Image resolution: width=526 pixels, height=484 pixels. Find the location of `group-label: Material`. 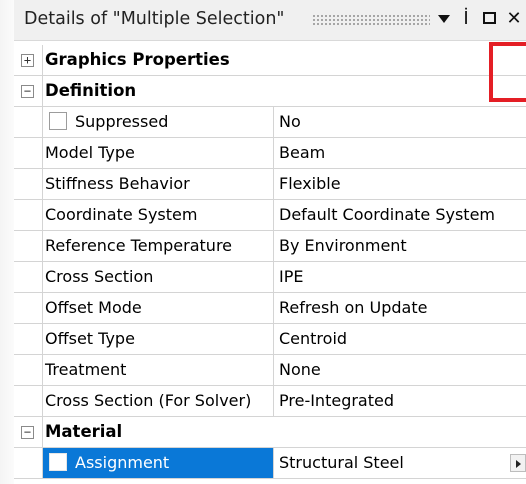

group-label: Material is located at coordinates (284, 432).